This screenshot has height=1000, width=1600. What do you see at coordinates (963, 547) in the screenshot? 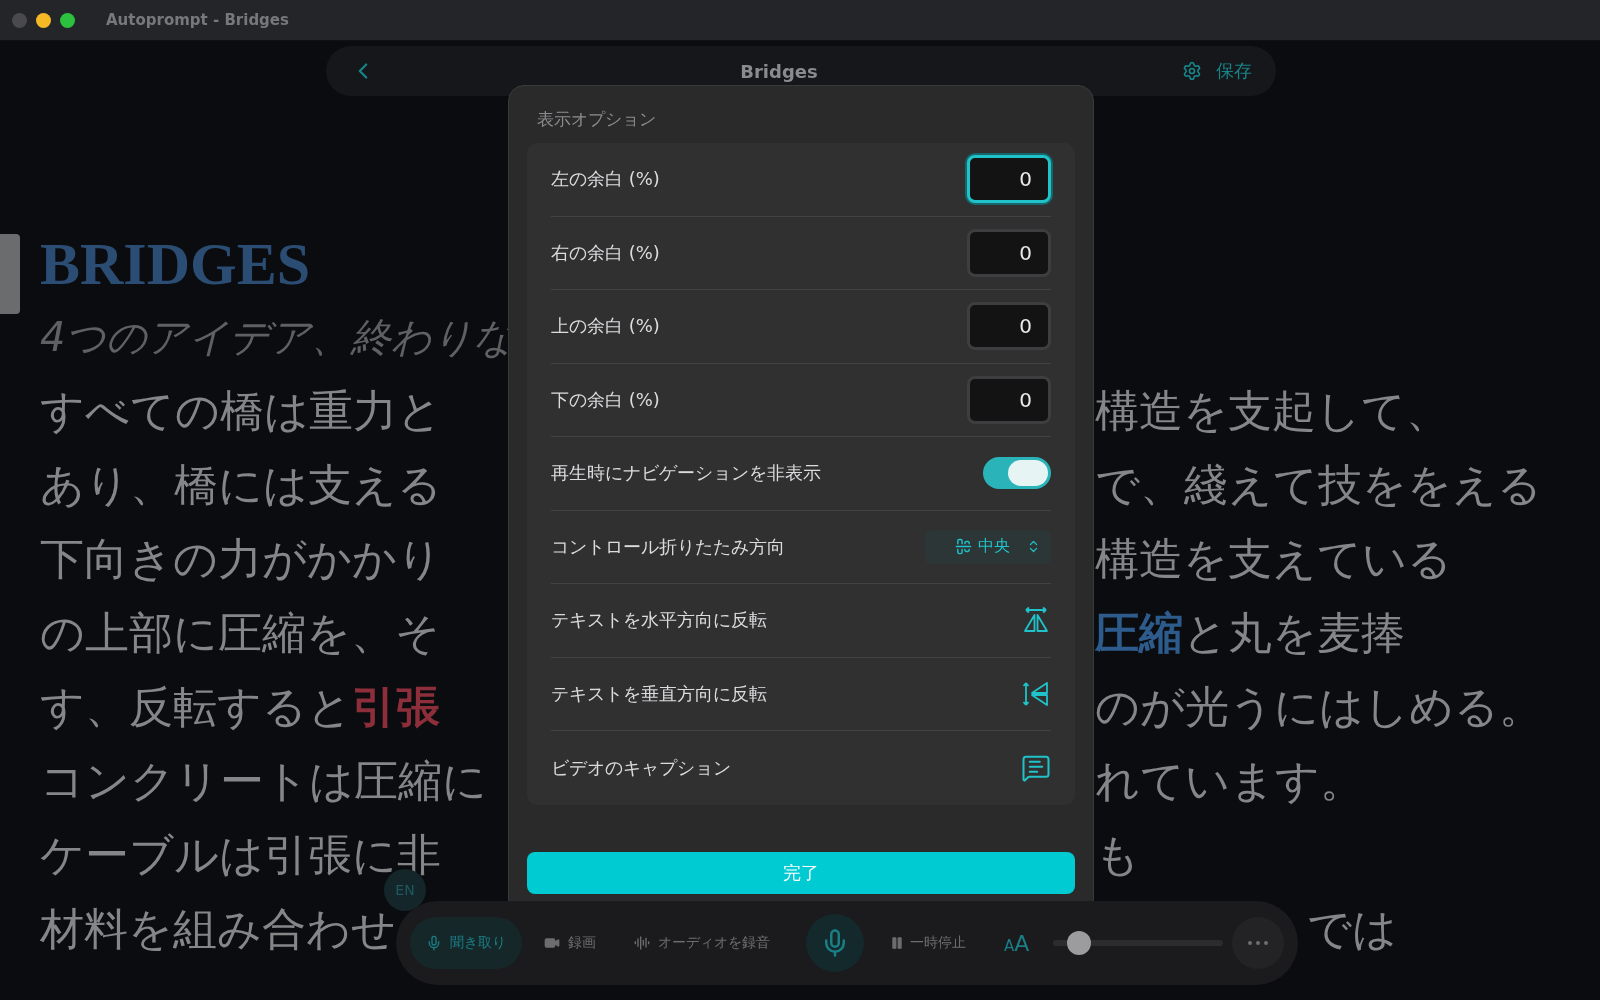
I see `align-center-icon` at bounding box center [963, 547].